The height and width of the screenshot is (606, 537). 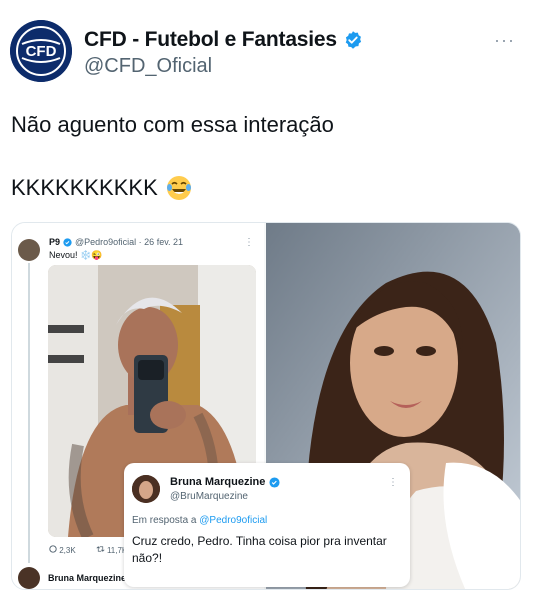 I want to click on tweet-text-line-2-row: KKKKKKKKKK, so click(x=101, y=188).